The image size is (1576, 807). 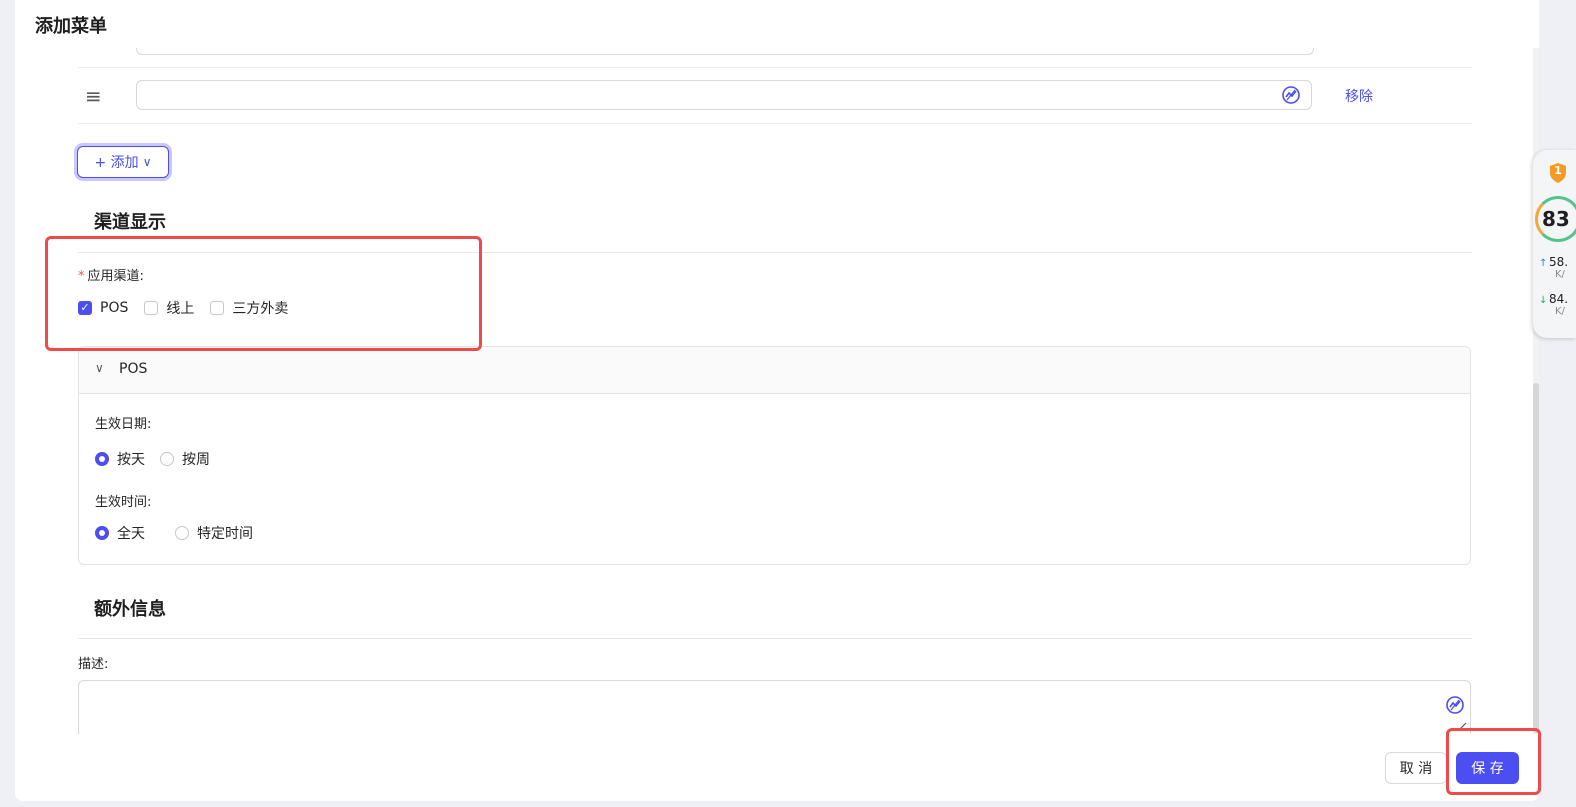 I want to click on scrollbar-thumb, so click(x=1536, y=558).